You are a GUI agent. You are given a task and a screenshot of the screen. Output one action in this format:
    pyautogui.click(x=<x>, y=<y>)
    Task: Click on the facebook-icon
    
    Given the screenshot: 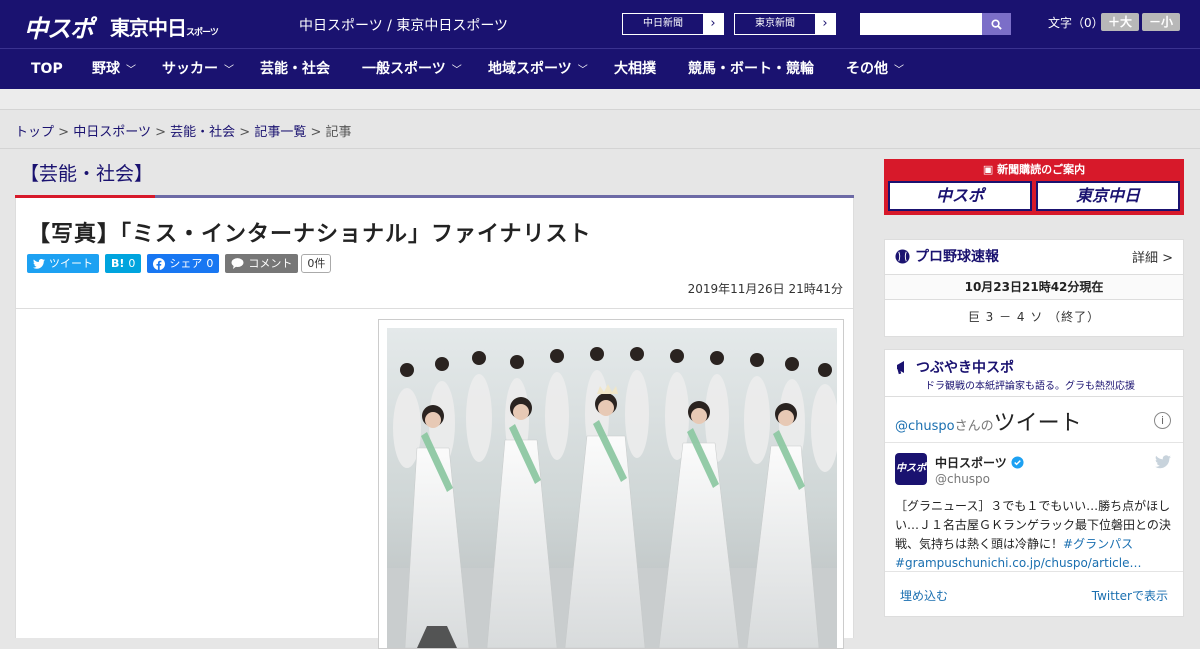 What is the action you would take?
    pyautogui.click(x=159, y=263)
    